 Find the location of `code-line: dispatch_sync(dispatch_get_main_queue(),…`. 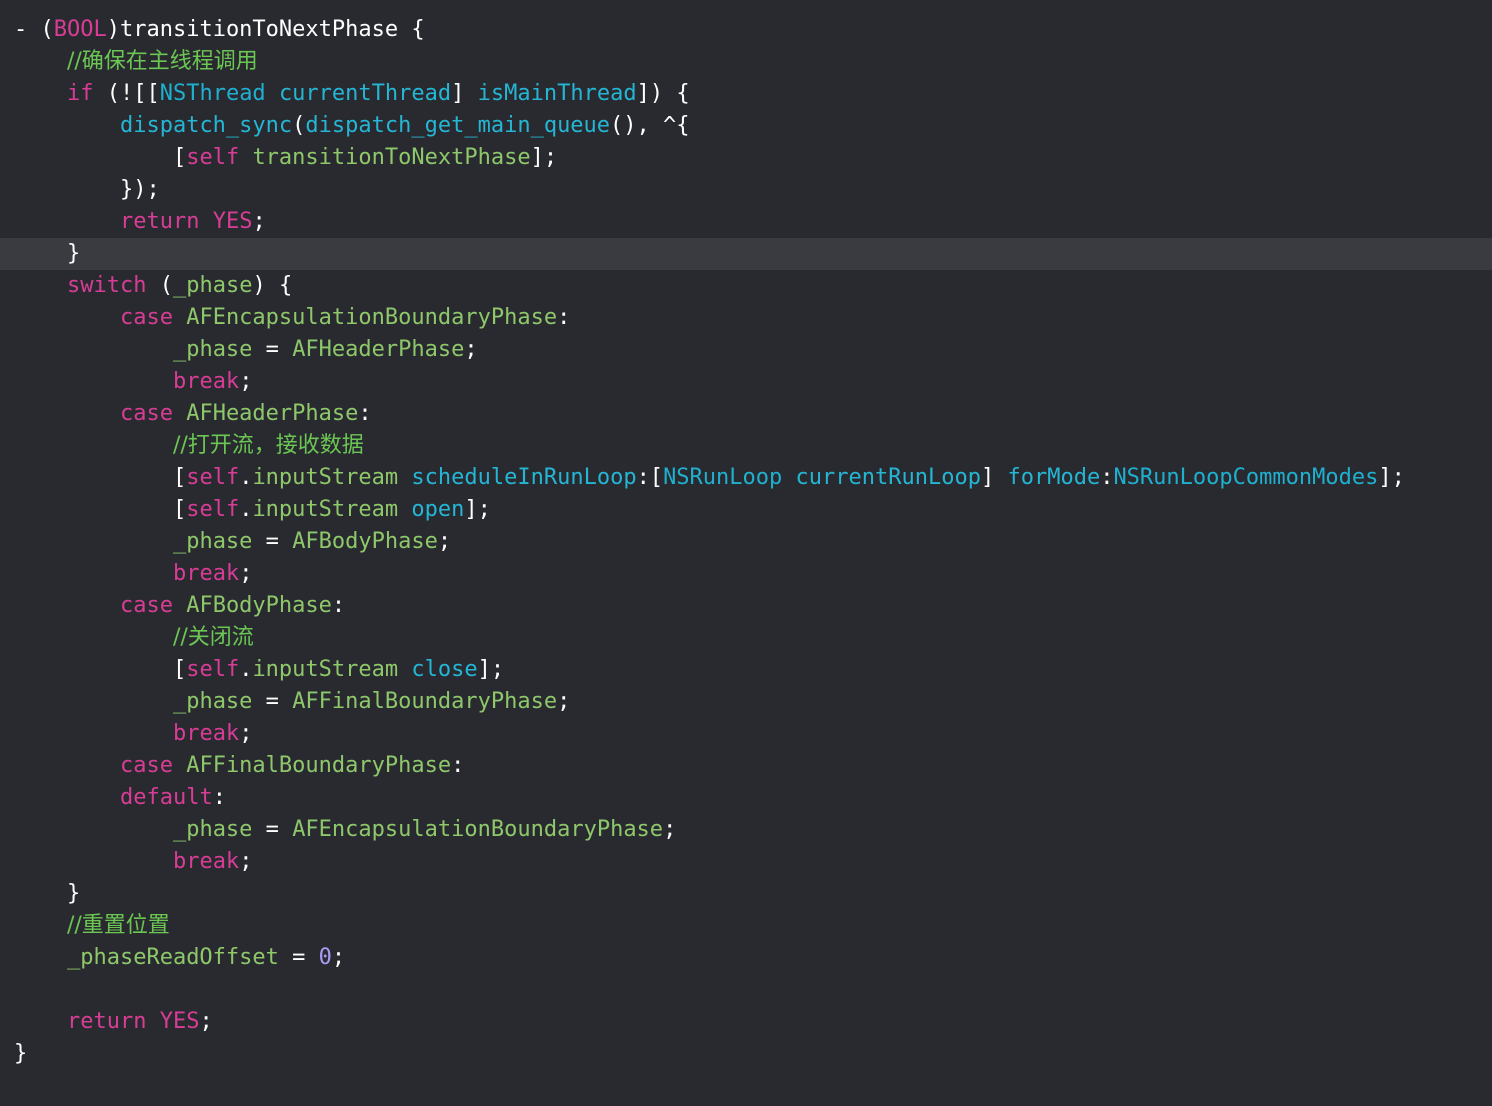

code-line: dispatch_sync(dispatch_get_main_queue(),… is located at coordinates (746, 126).